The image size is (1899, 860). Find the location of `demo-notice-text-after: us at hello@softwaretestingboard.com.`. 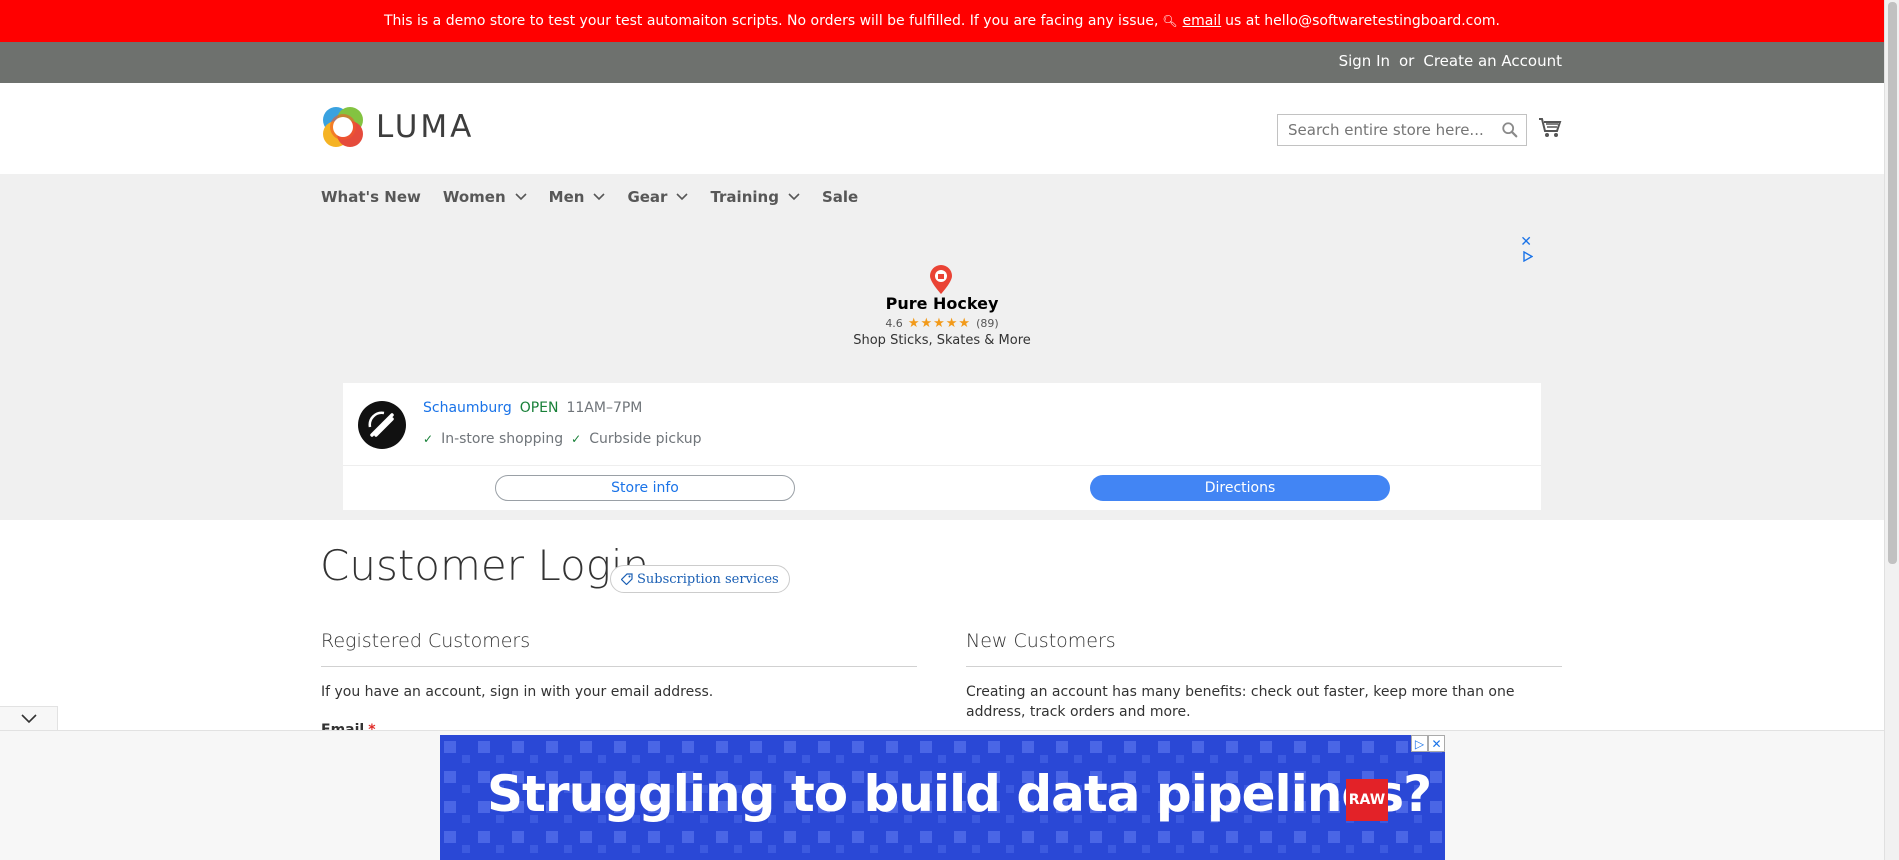

demo-notice-text-after: us at hello@softwaretestingboard.com. is located at coordinates (1363, 21).